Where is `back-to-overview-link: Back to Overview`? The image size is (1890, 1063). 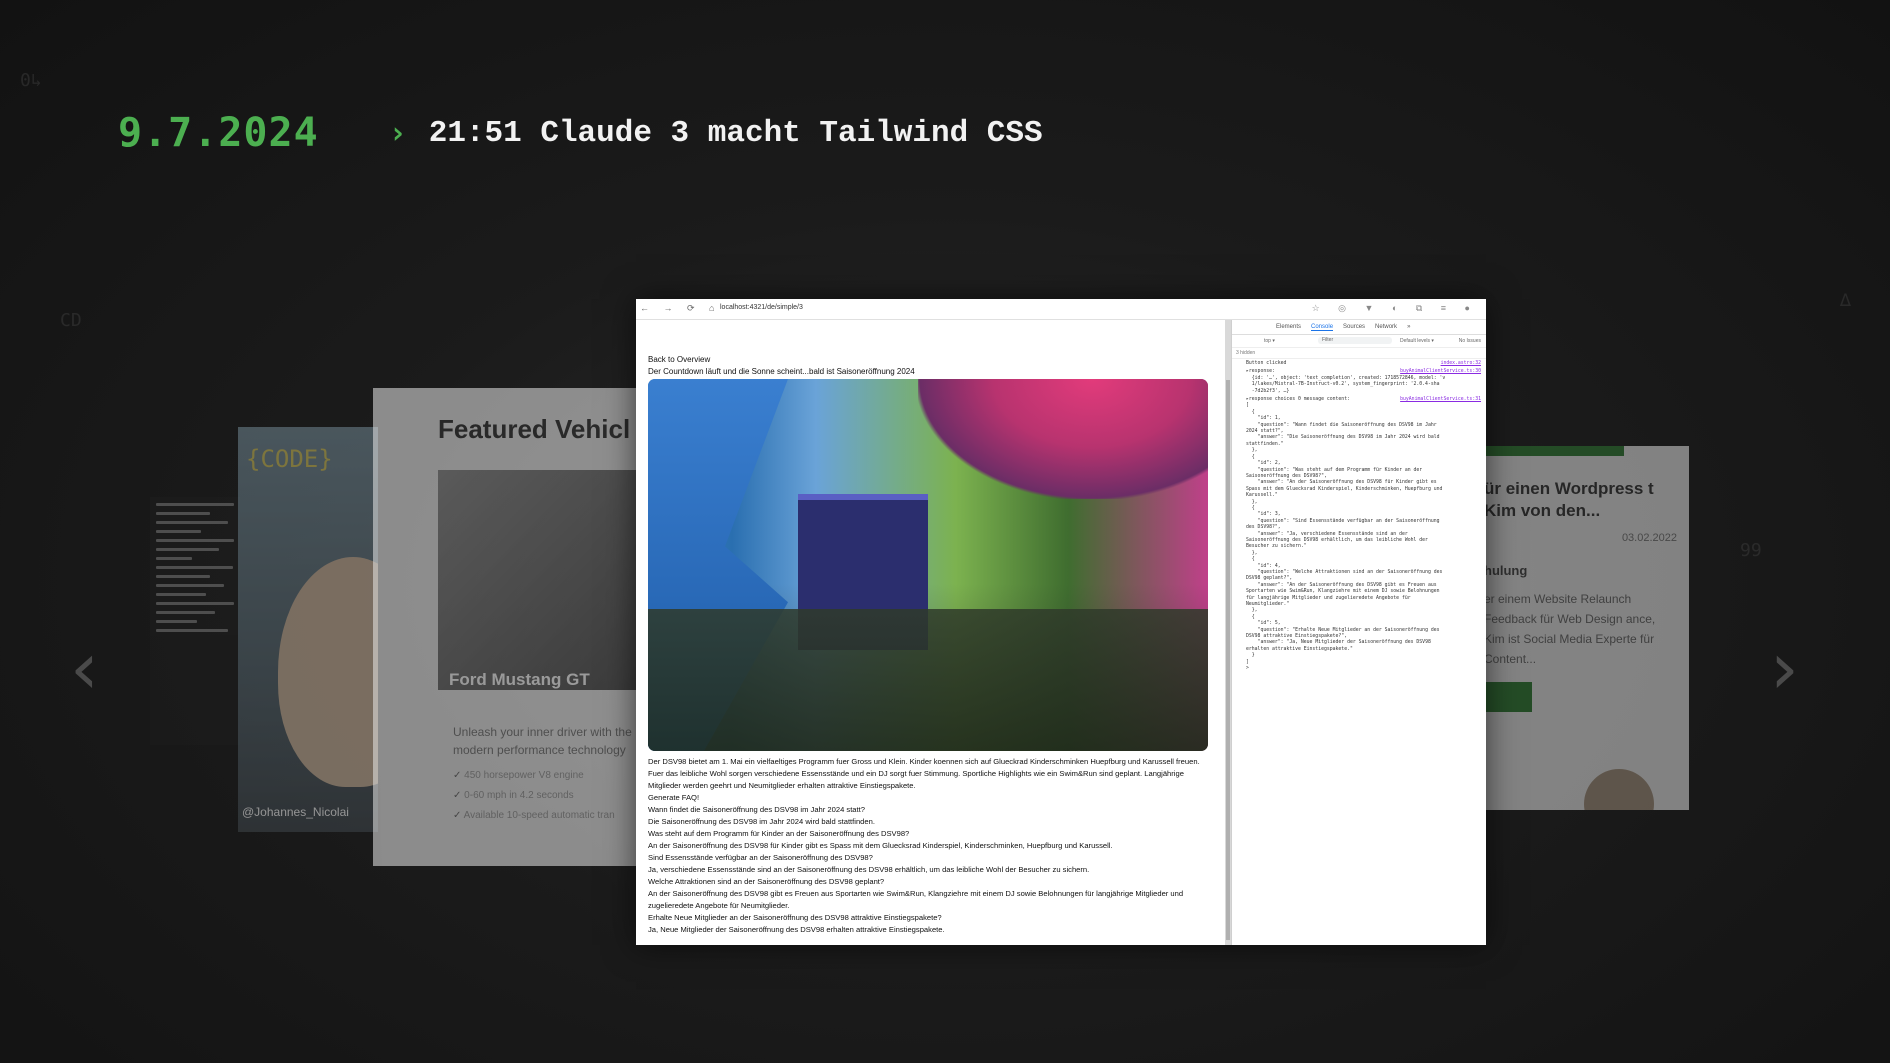 back-to-overview-link: Back to Overview is located at coordinates (679, 359).